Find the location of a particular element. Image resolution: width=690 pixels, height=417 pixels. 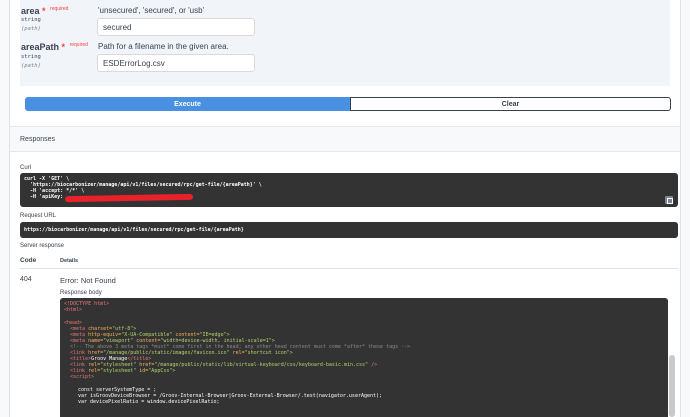

param-name-area: area * required is located at coordinates (44, 11).